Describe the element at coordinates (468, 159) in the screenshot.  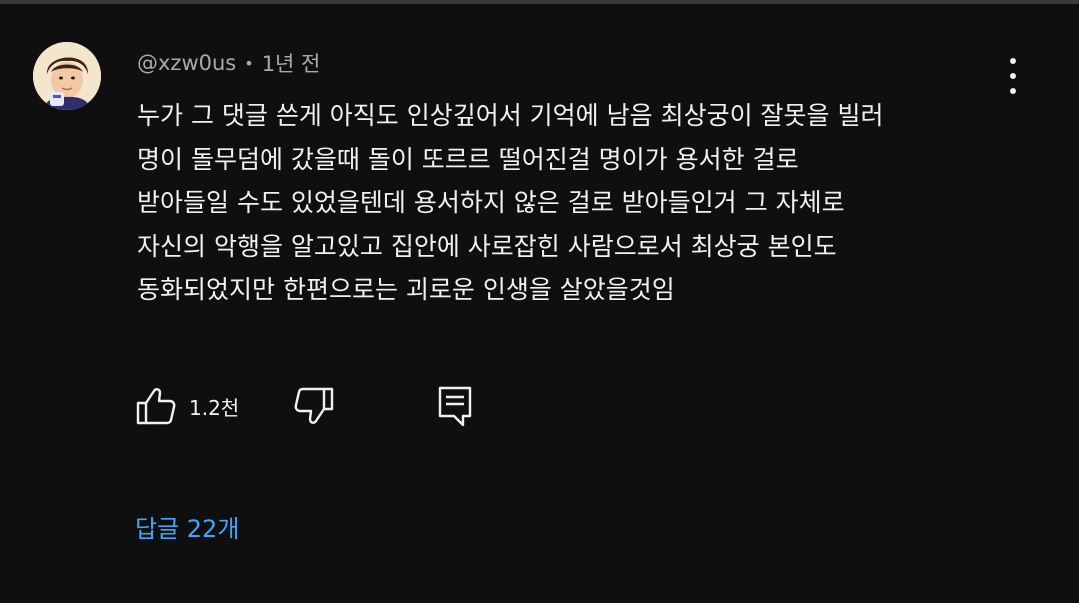
I see `comment-text-line: 명이 돌무덤에 갔을때 돌이 또르르 떨어진걸 명이가 용서한 걸로` at that location.